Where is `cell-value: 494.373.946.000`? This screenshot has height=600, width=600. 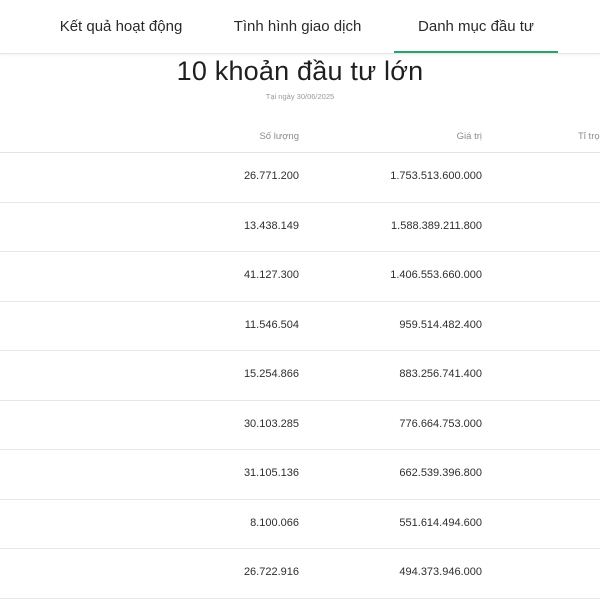 cell-value: 494.373.946.000 is located at coordinates (440, 572).